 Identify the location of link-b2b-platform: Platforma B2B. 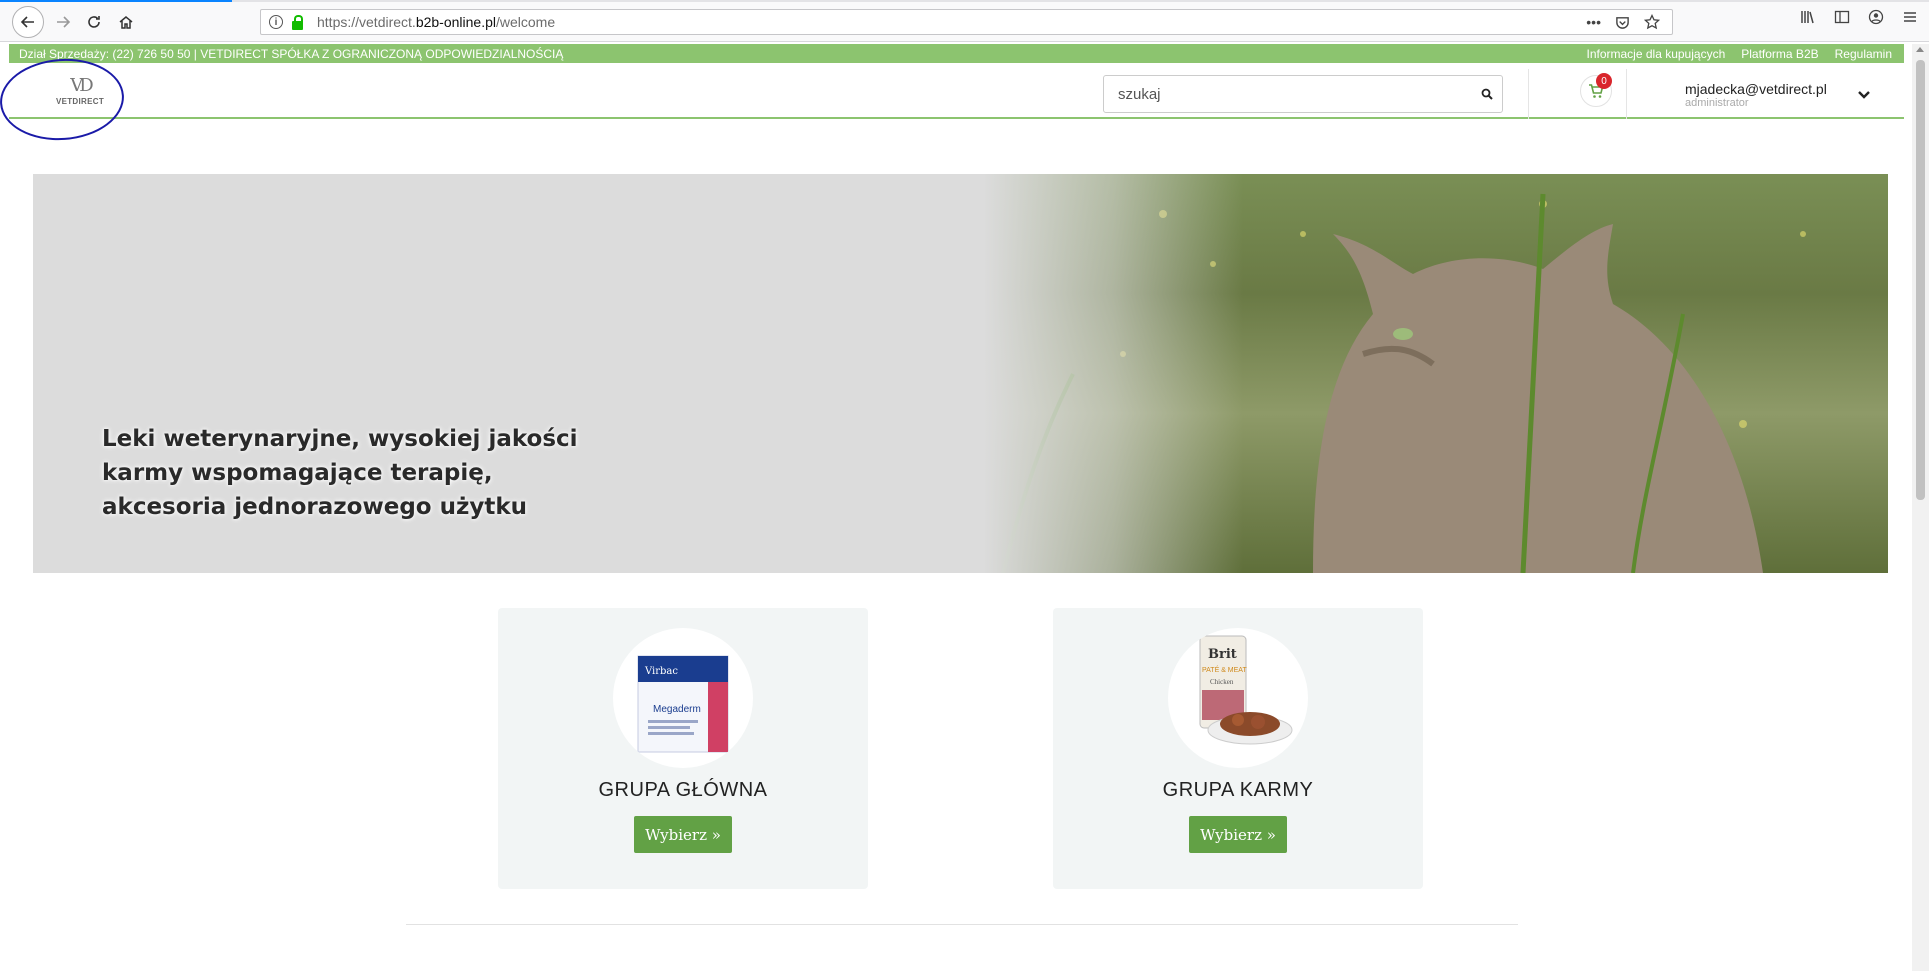
(1779, 54).